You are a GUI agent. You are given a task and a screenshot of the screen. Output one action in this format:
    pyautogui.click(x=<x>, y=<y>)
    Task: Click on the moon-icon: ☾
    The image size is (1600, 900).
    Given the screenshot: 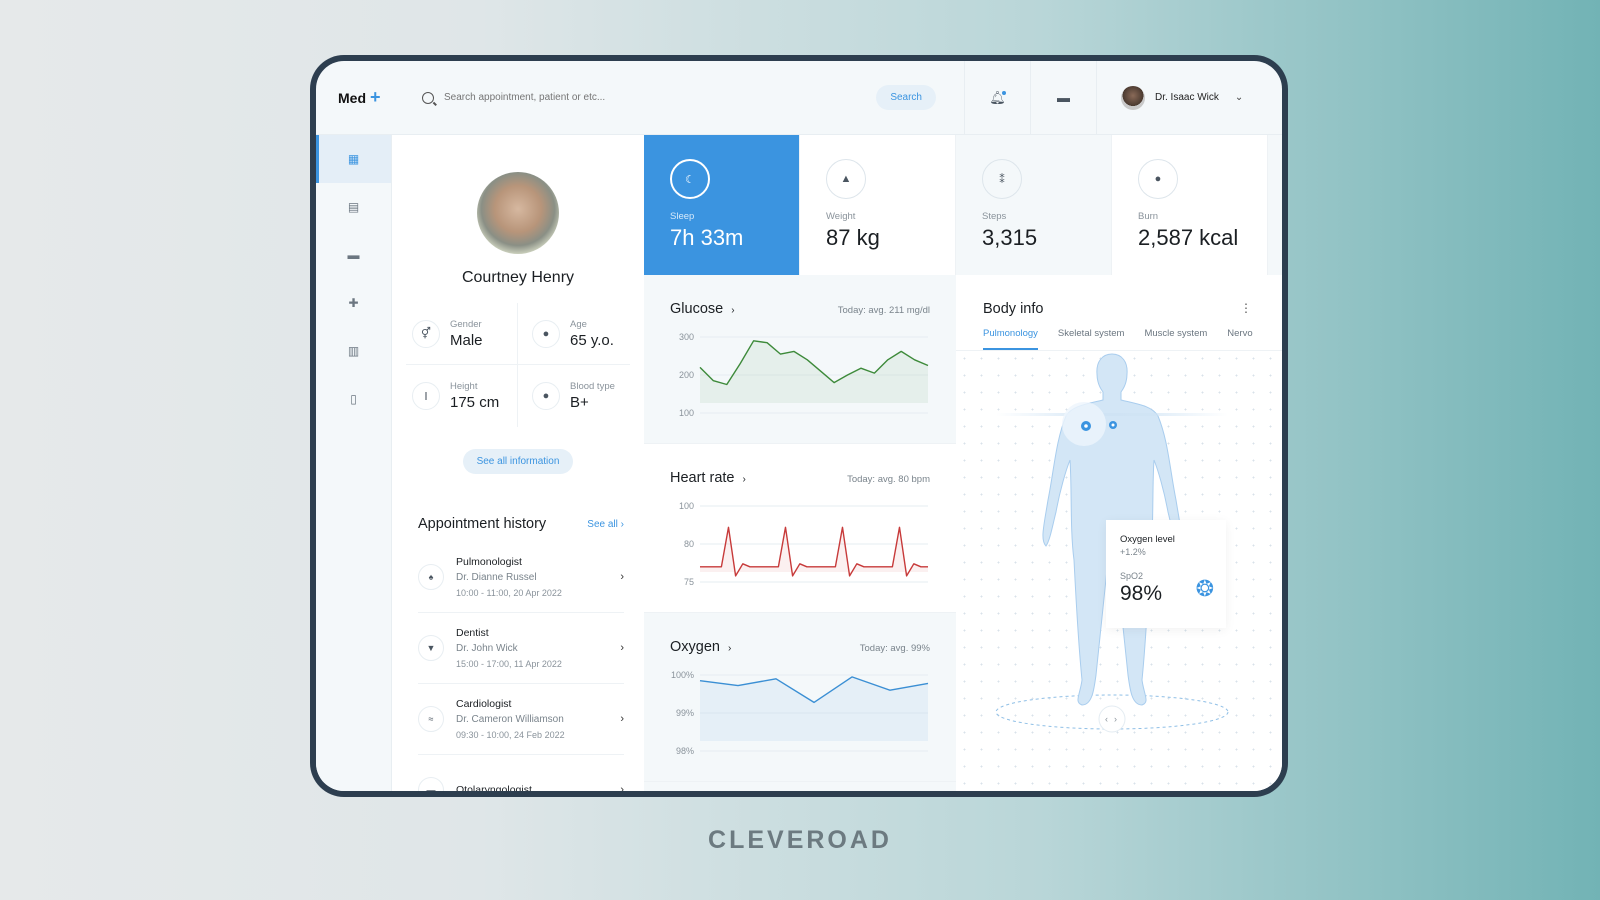 What is the action you would take?
    pyautogui.click(x=690, y=179)
    